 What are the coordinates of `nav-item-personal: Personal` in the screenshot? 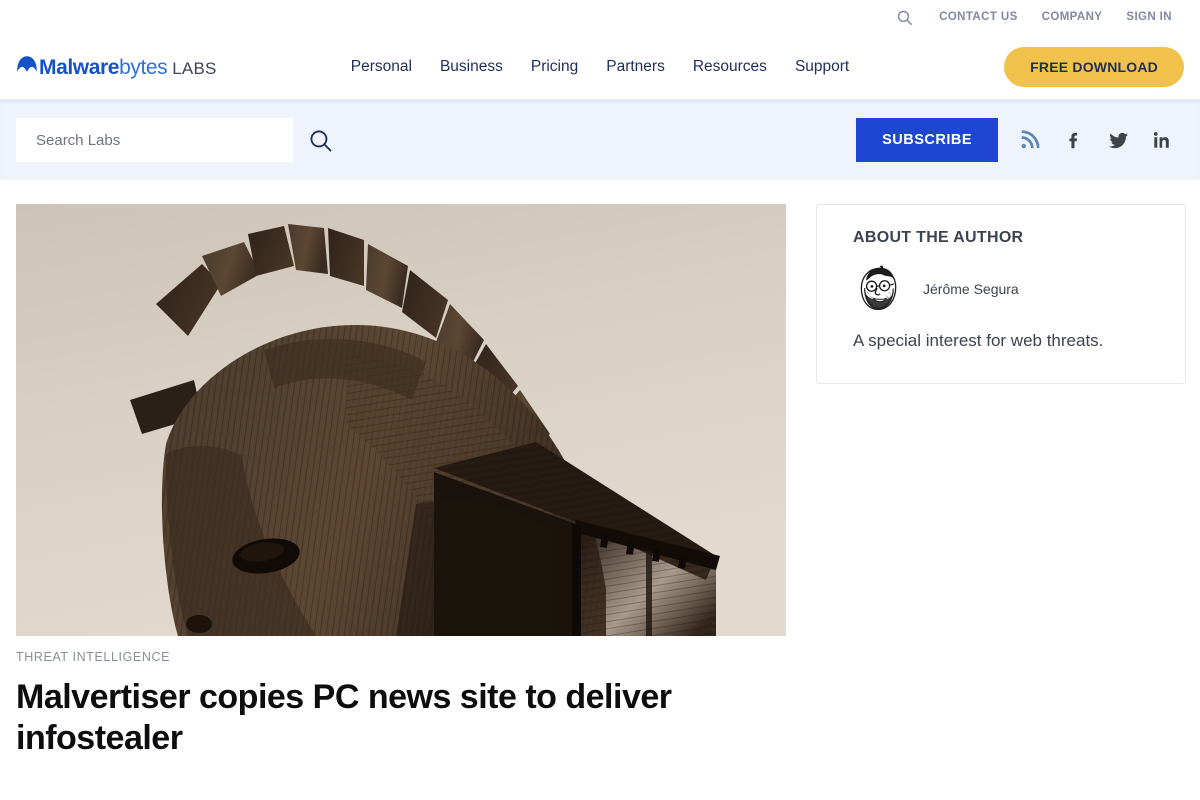 It's located at (381, 67).